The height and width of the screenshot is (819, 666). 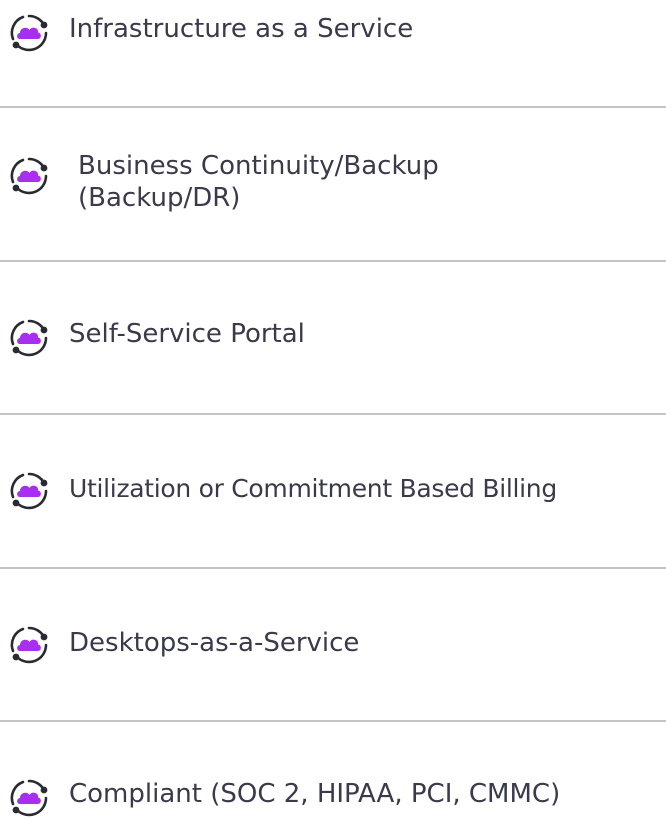 I want to click on feature-label: Business Continuity/Backup (Backup/DR), so click(x=258, y=182).